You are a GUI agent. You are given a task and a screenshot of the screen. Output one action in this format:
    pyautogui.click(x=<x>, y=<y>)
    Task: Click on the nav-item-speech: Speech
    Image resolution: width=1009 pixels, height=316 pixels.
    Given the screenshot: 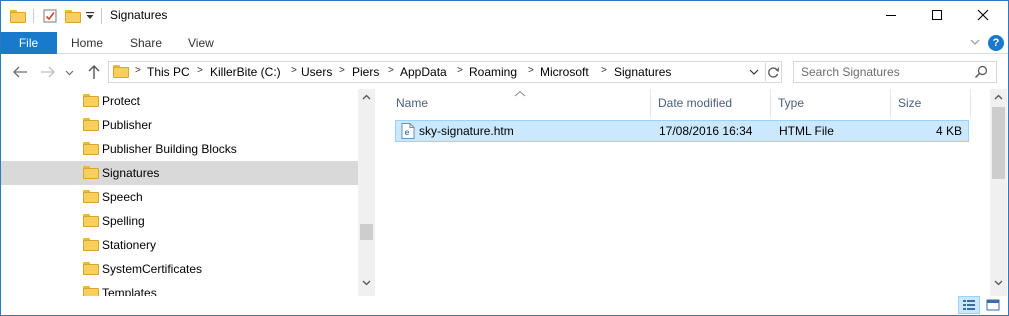 What is the action you would take?
    pyautogui.click(x=179, y=197)
    